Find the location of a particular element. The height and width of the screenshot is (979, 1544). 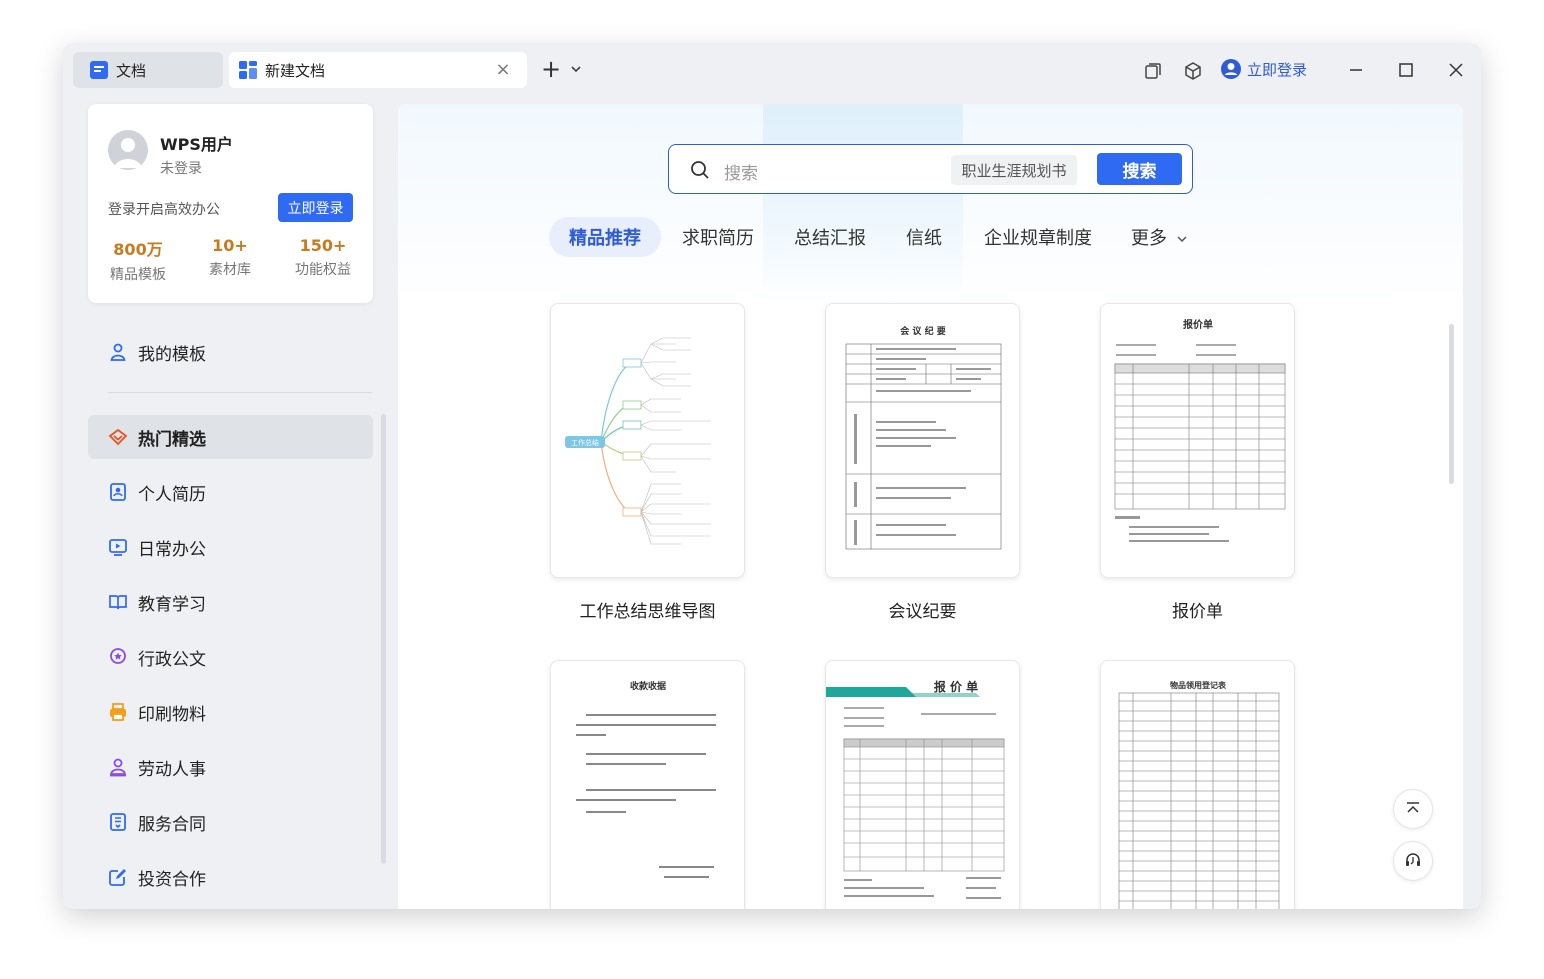

sidebar-item-admin: 行政公文 is located at coordinates (230, 657).